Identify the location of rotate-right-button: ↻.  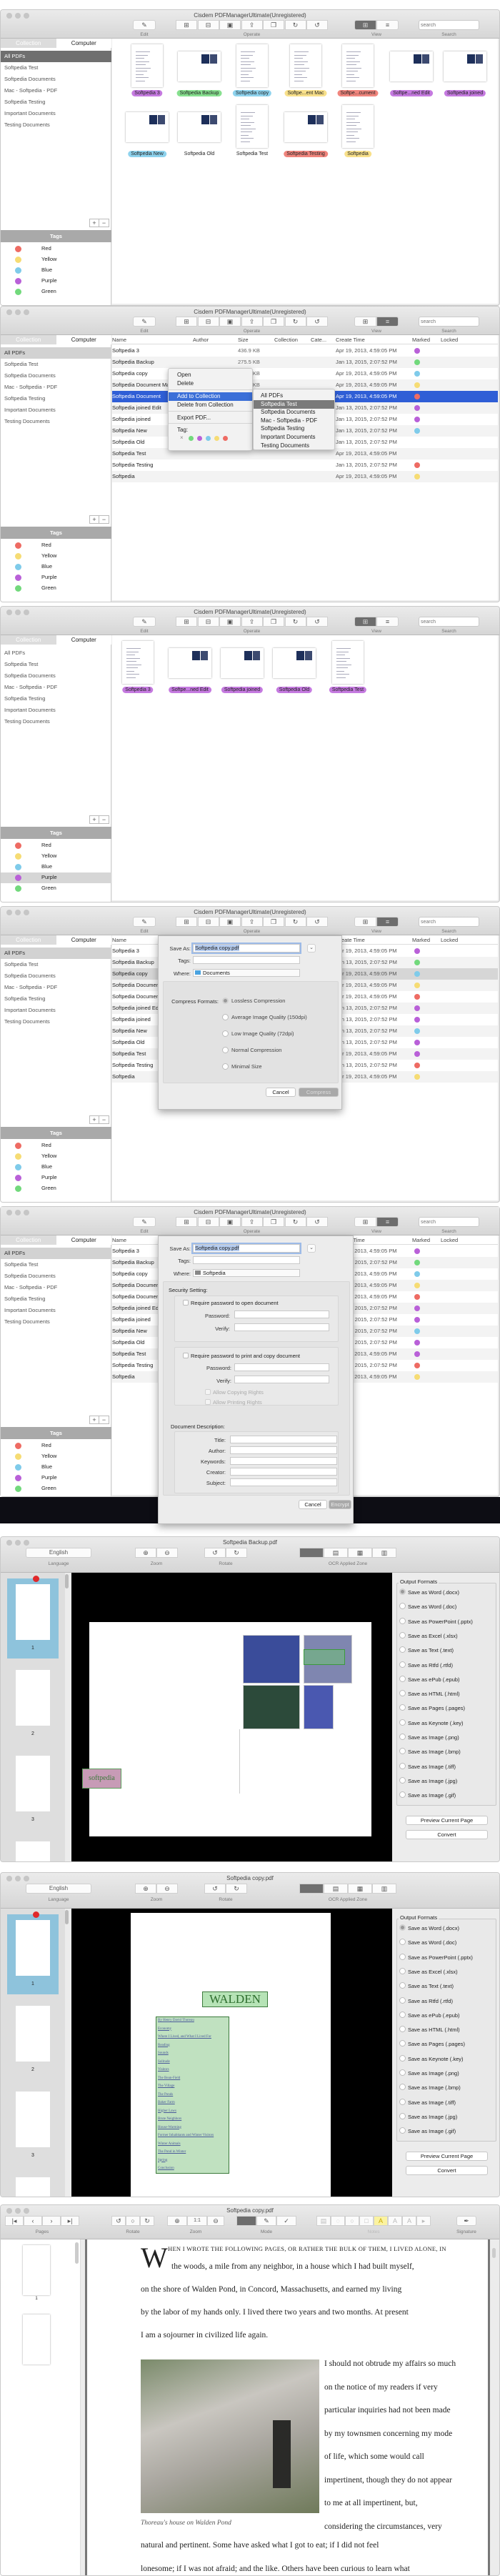
(236, 1889).